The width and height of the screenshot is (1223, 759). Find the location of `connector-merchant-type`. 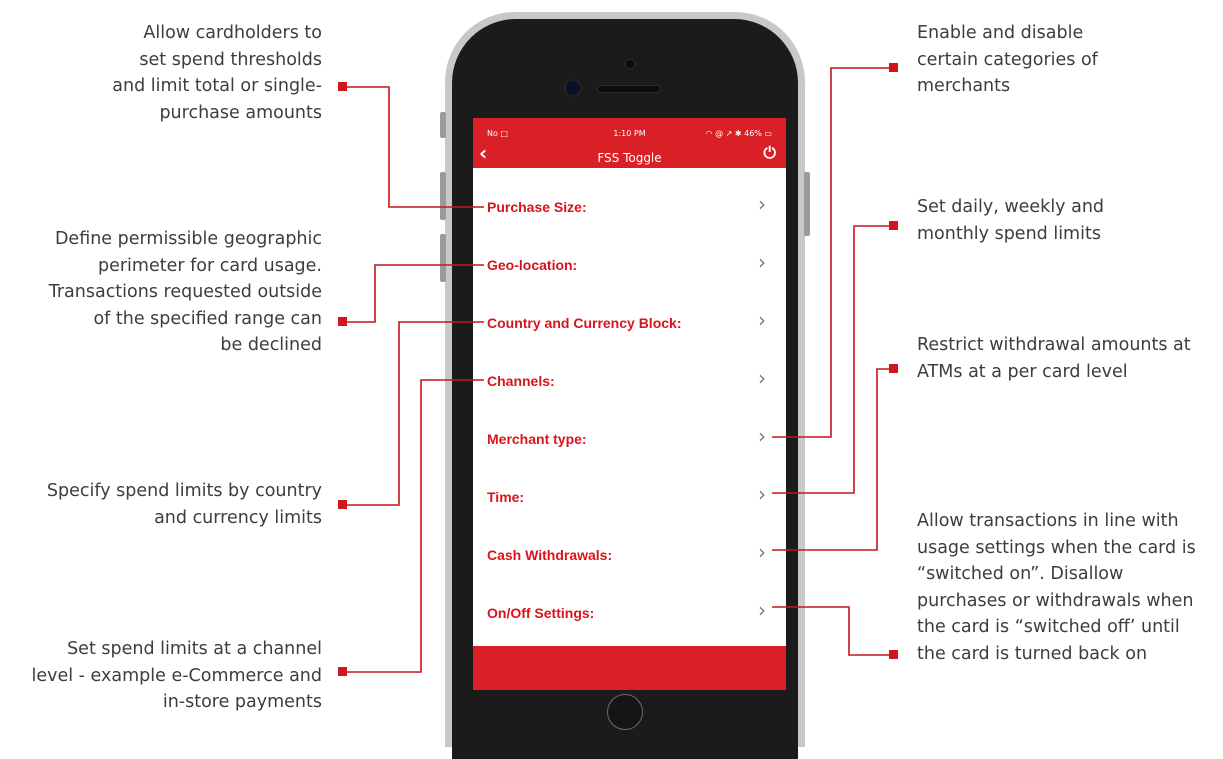

connector-merchant-type is located at coordinates (832, 252).